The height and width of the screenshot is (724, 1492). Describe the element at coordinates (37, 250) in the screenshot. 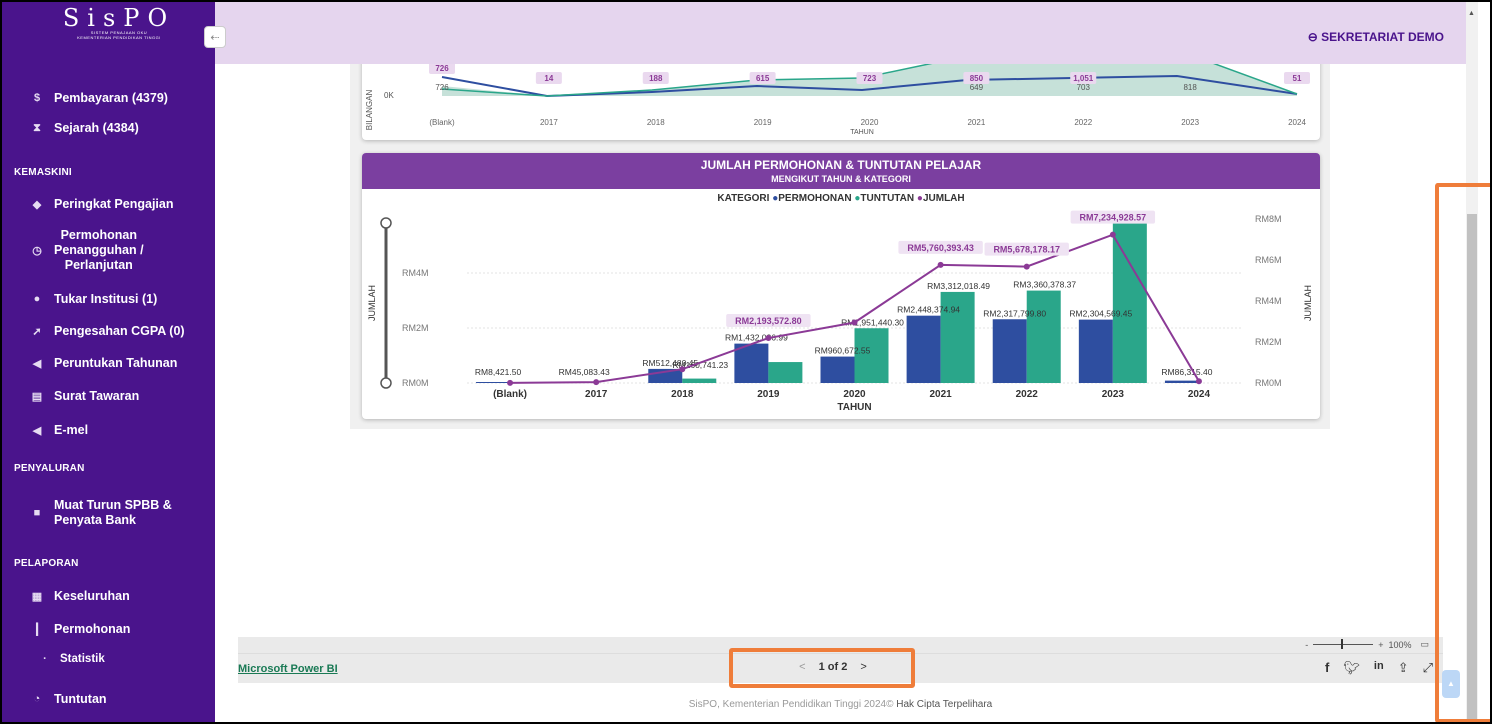

I see `clock-icon: ◷` at that location.